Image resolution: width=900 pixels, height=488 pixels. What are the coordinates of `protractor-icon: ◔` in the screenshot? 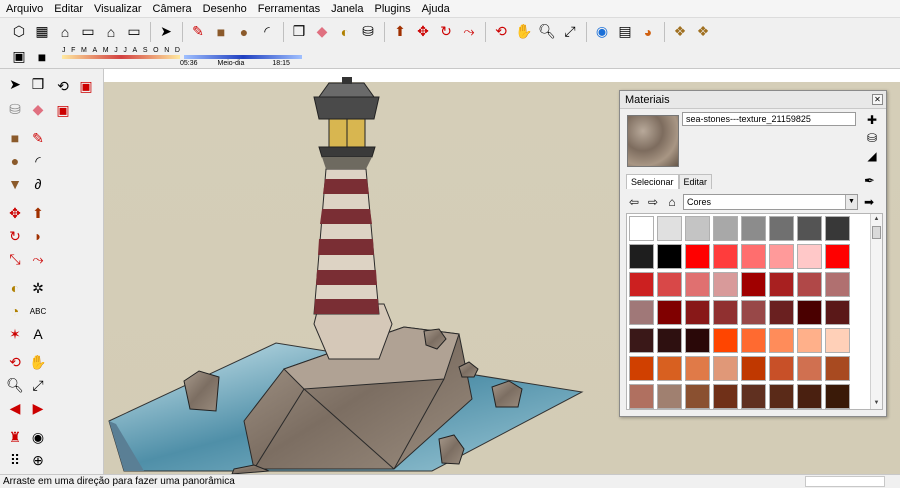 It's located at (15, 311).